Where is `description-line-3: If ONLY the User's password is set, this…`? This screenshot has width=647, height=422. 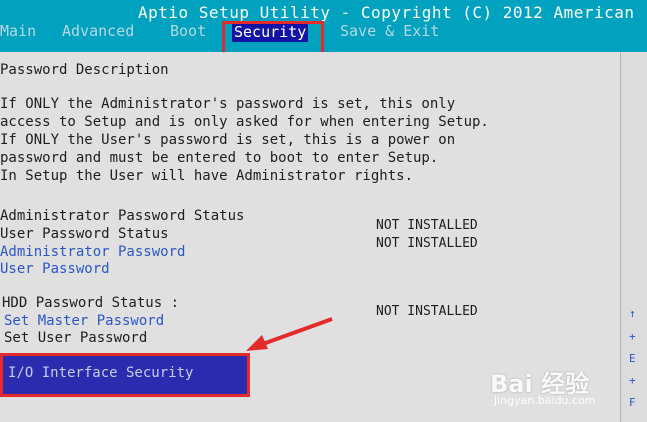 description-line-3: If ONLY the User's password is set, this… is located at coordinates (228, 140).